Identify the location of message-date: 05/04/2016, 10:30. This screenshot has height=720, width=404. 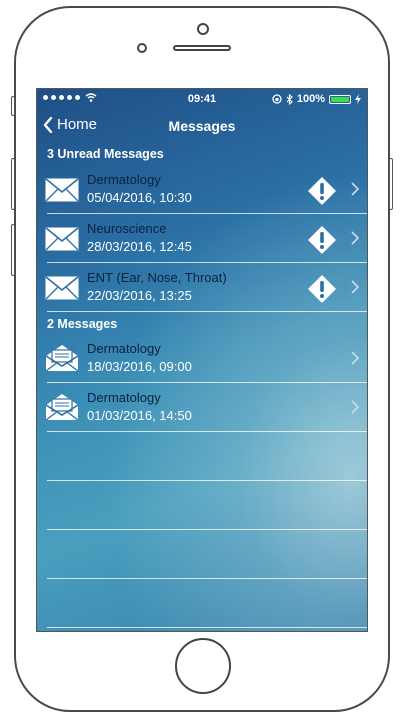
(139, 197).